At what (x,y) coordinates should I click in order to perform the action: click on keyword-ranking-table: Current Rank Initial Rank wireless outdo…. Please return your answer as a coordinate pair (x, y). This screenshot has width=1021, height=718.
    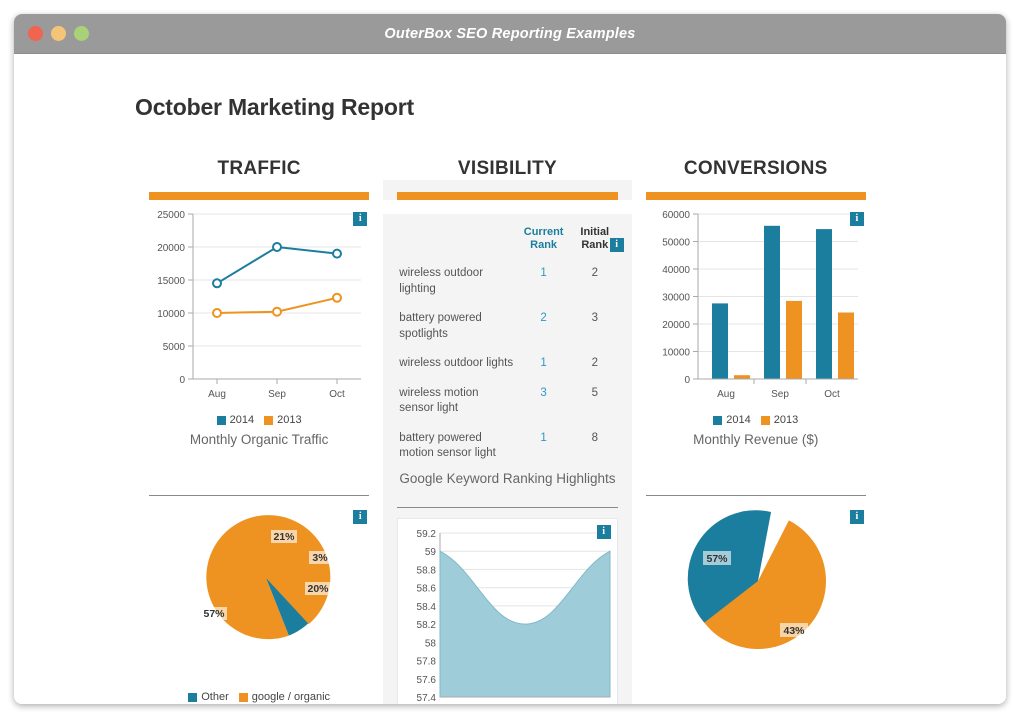
    Looking at the image, I should click on (507, 347).